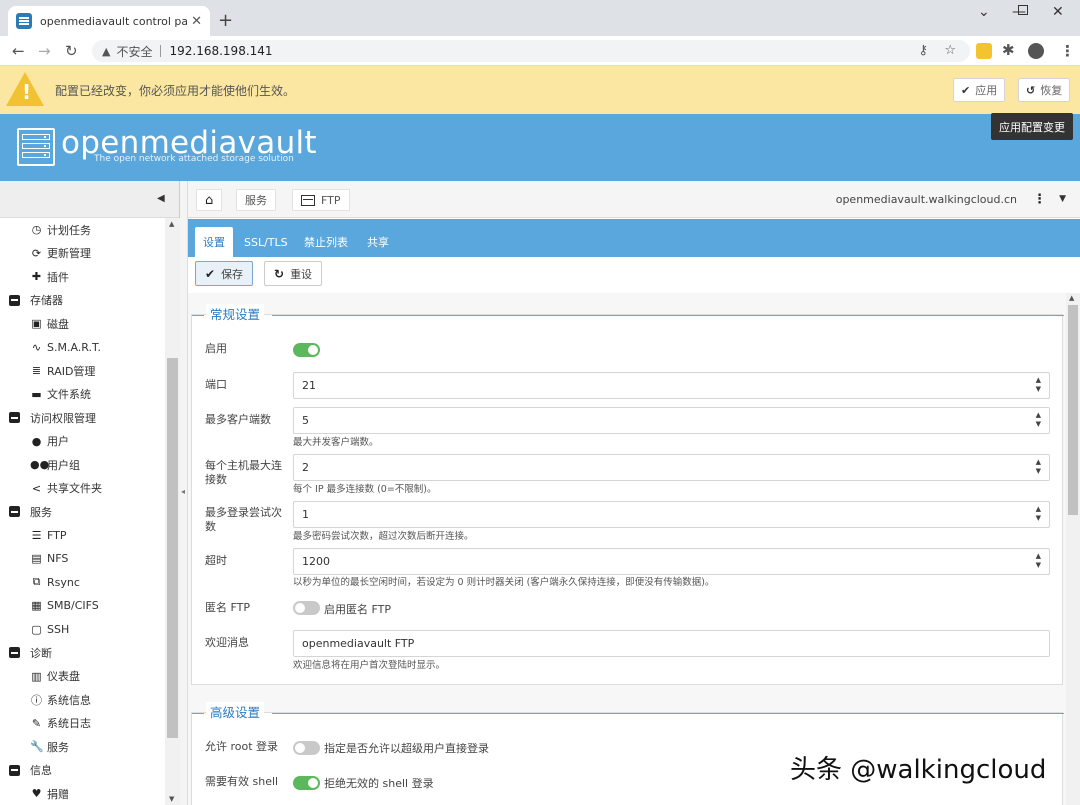 The height and width of the screenshot is (805, 1080). I want to click on sidebar-item-16: ▦ SMB/CIFS, so click(82, 606).